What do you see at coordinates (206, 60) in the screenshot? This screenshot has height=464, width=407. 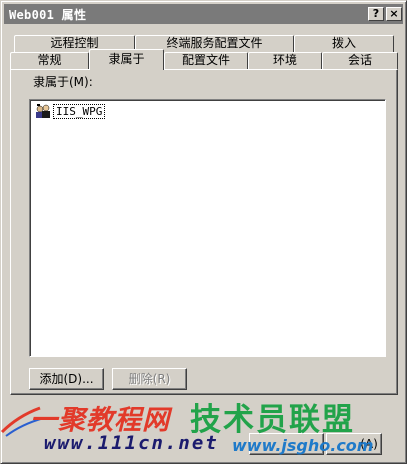 I see `tab-profile: 配置文件` at bounding box center [206, 60].